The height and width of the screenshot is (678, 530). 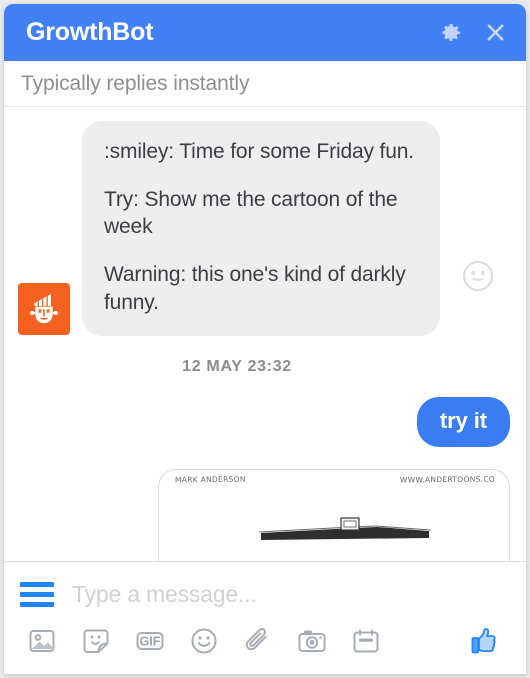 I want to click on composer-input-row, so click(x=265, y=594).